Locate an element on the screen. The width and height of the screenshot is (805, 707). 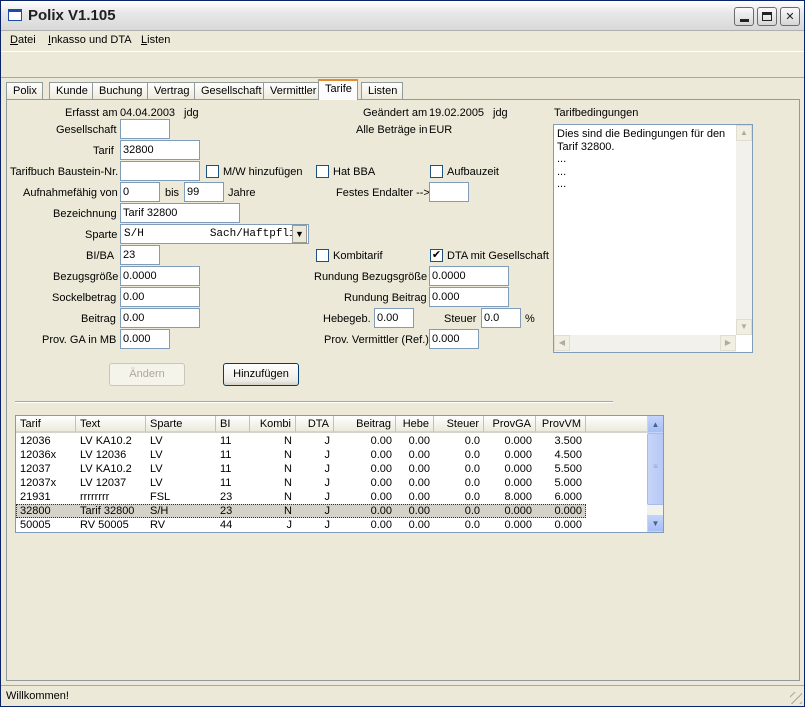
bezeichnung-field: Tarif 32800 is located at coordinates (180, 213).